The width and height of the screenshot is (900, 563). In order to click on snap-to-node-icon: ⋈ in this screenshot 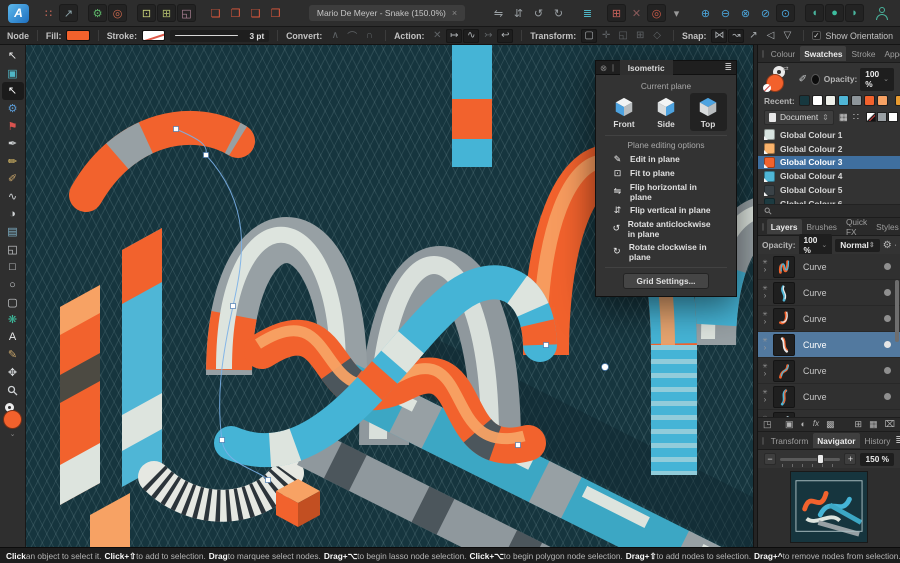, I will do `click(719, 35)`.